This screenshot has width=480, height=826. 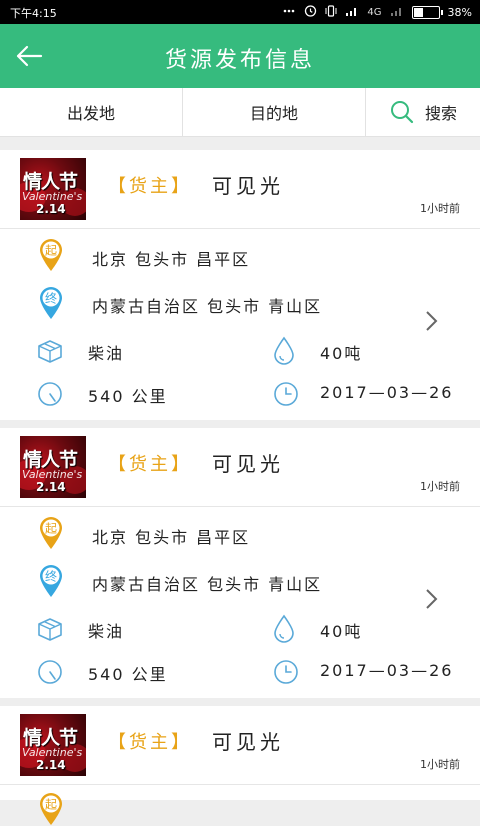 What do you see at coordinates (423, 112) in the screenshot?
I see `search-button: 搜索` at bounding box center [423, 112].